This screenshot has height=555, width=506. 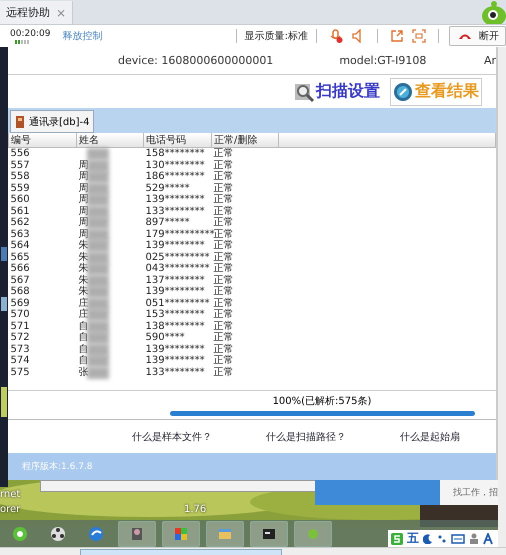 I want to click on magnifier-icon, so click(x=304, y=92).